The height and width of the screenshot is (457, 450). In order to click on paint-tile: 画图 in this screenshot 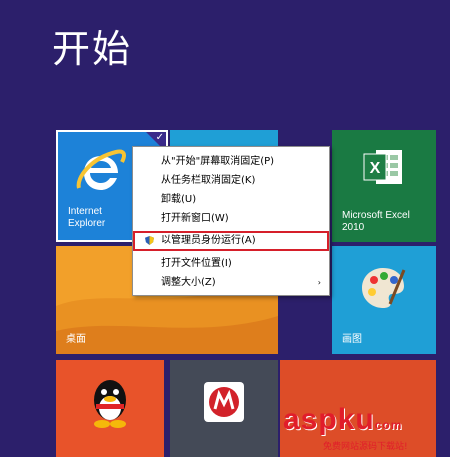, I will do `click(384, 300)`.